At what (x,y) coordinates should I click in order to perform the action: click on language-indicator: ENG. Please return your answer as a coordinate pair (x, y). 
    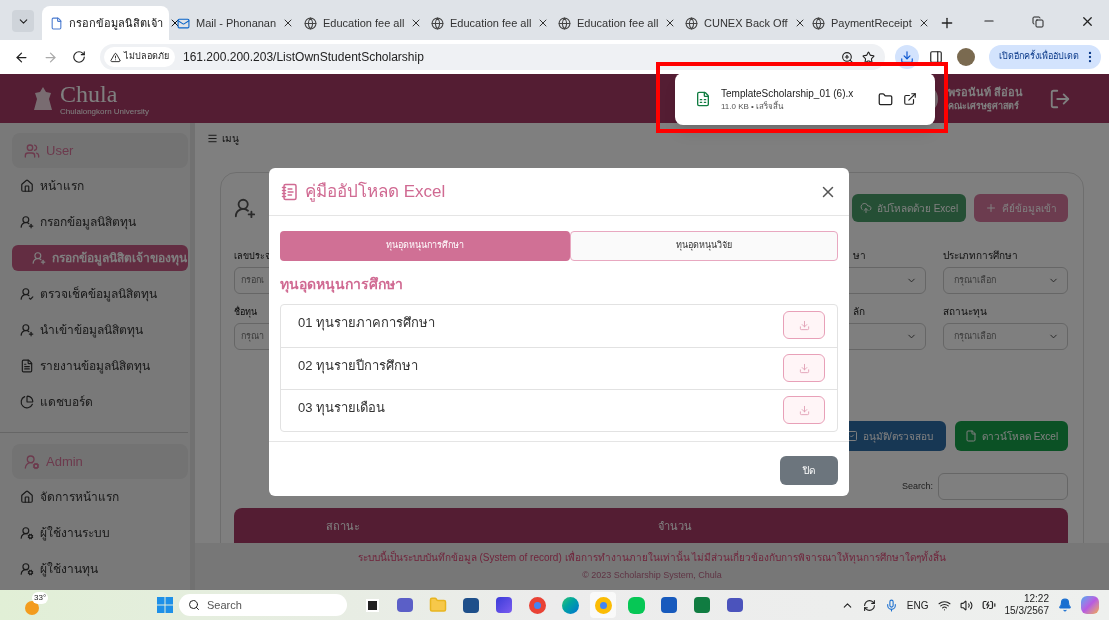
    Looking at the image, I should click on (917, 605).